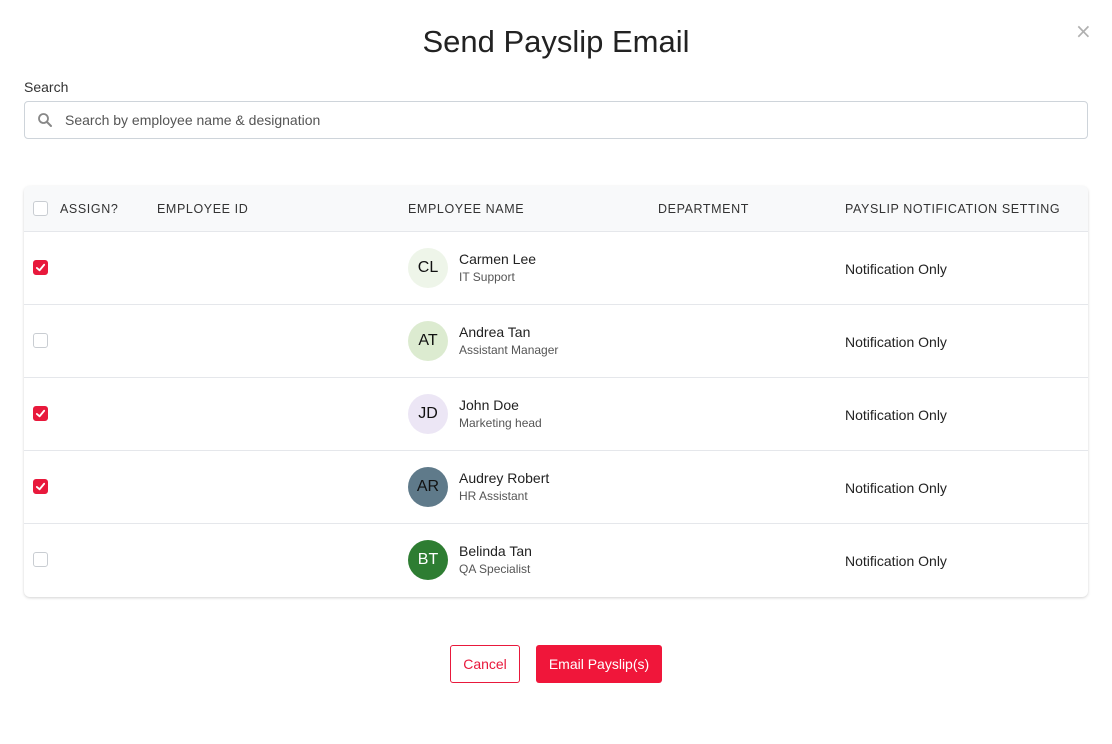  Describe the element at coordinates (46, 87) in the screenshot. I see `search-label: Search` at that location.